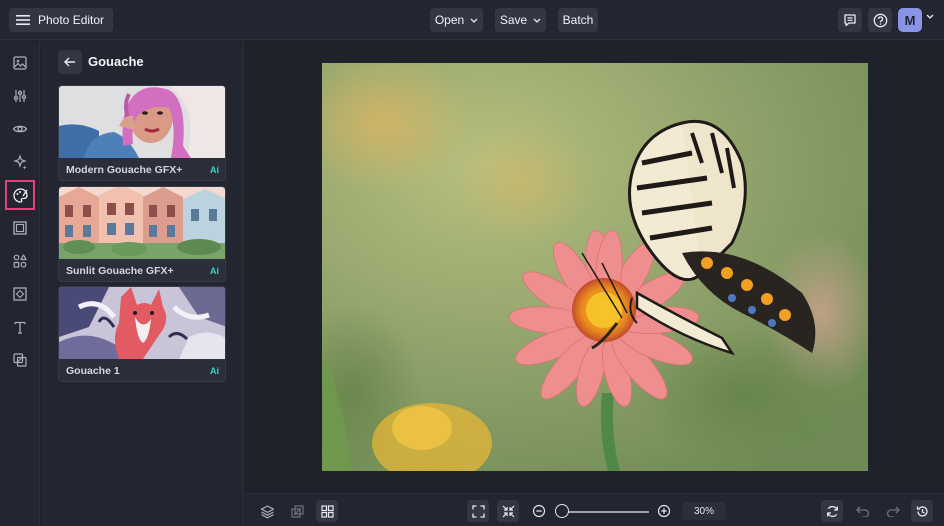 This screenshot has width=944, height=526. I want to click on effect-label: Gouache 1, so click(93, 371).